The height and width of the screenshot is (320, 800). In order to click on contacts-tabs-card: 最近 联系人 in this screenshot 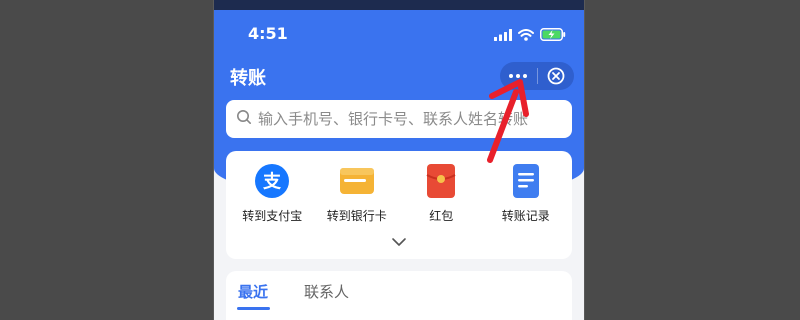, I will do `click(399, 295)`.